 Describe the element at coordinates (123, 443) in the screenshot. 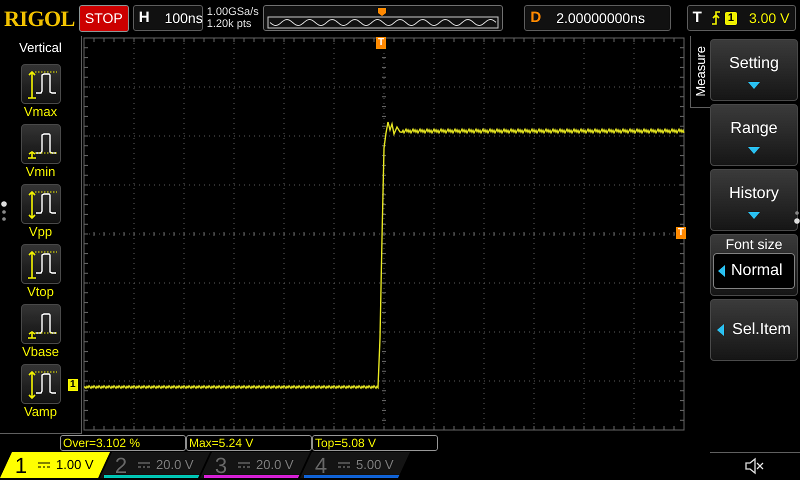

I see `measurement-result: Over=3.102 %` at that location.